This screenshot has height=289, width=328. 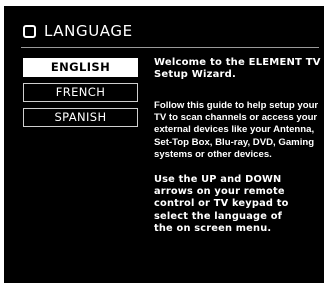 What do you see at coordinates (236, 118) in the screenshot?
I see `guide-line: TV to scan channels or access your` at bounding box center [236, 118].